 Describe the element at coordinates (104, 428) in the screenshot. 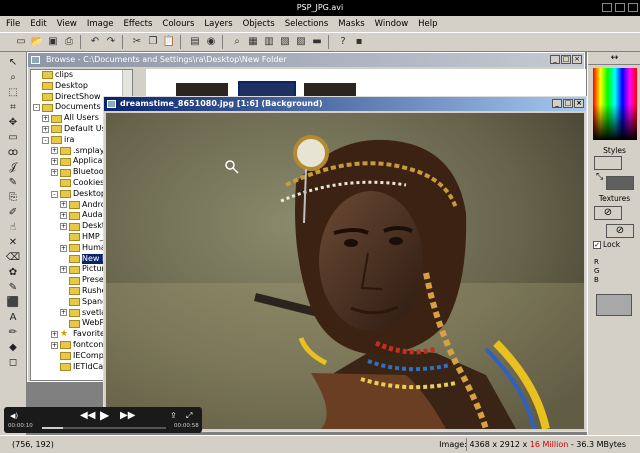

I see `seek-bar` at that location.